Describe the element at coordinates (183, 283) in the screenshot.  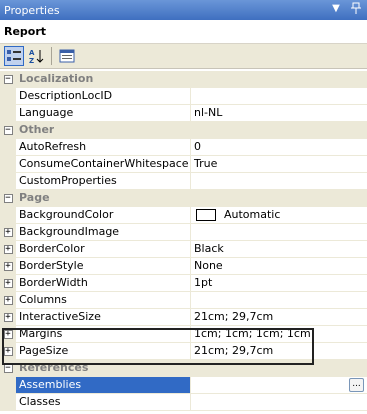
I see `property-row: + BorderWidth 1pt` at that location.